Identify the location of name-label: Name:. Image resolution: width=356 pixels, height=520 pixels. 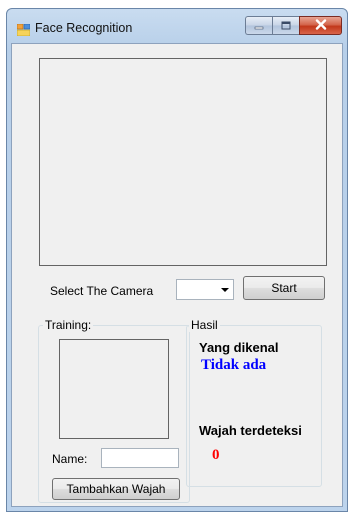
(70, 459).